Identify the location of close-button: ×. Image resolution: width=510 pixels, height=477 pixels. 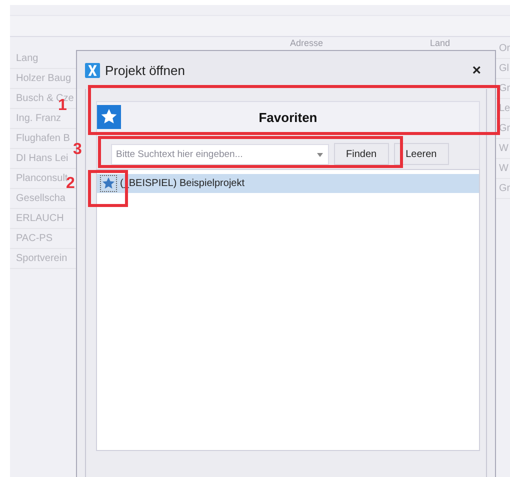
(476, 70).